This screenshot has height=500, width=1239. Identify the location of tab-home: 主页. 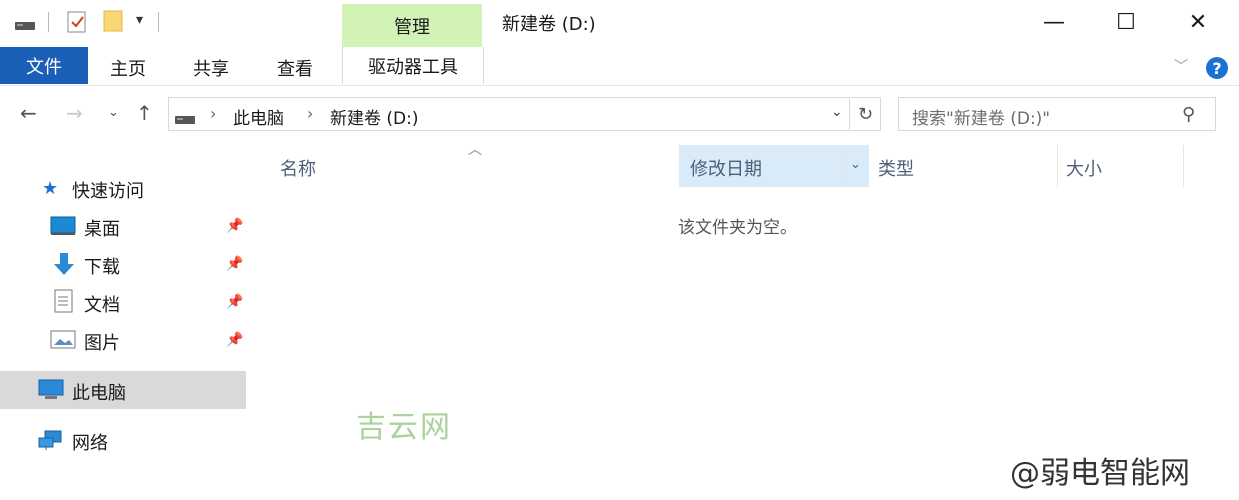
(128, 68).